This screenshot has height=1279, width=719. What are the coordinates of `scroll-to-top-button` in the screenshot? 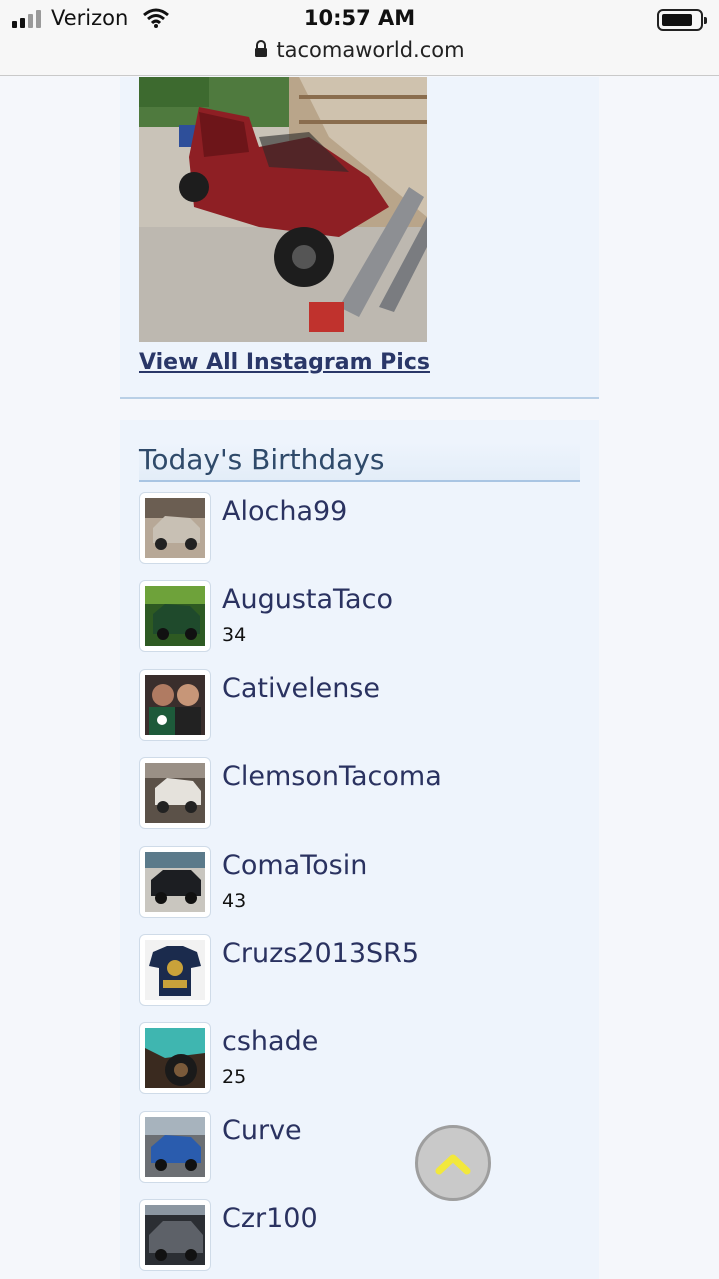 It's located at (453, 1163).